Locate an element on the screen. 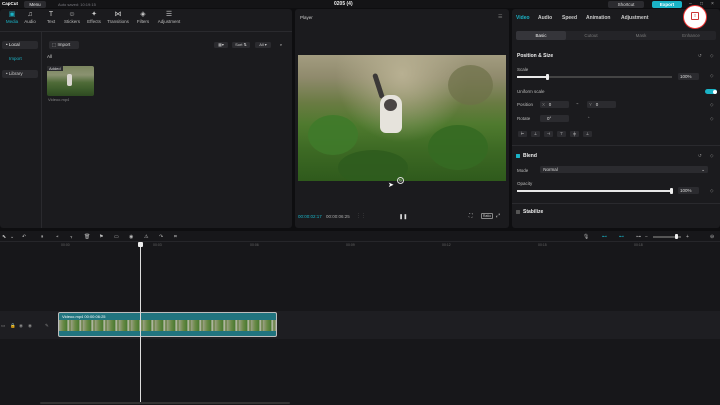 The height and width of the screenshot is (405, 720). magnet-icon: ⊷ is located at coordinates (604, 237).